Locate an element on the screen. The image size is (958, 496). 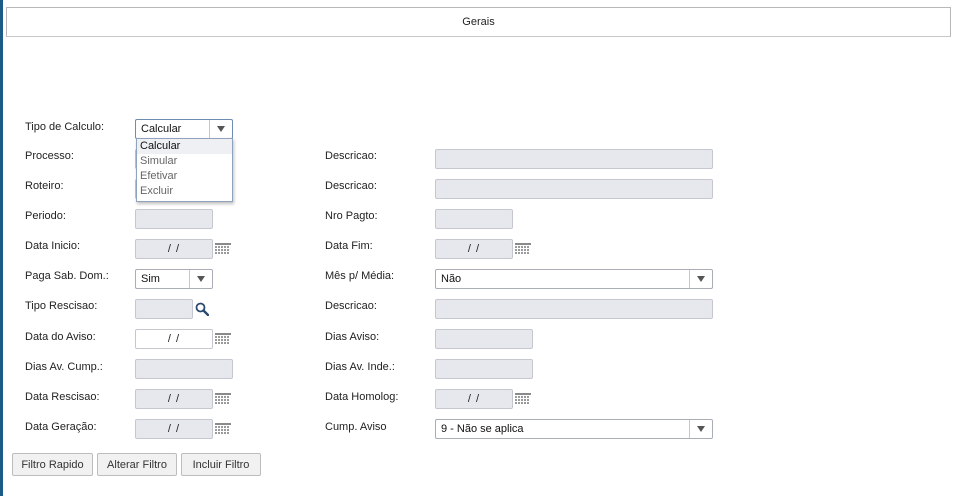
roteiro-label: Roteiro: is located at coordinates (44, 186).